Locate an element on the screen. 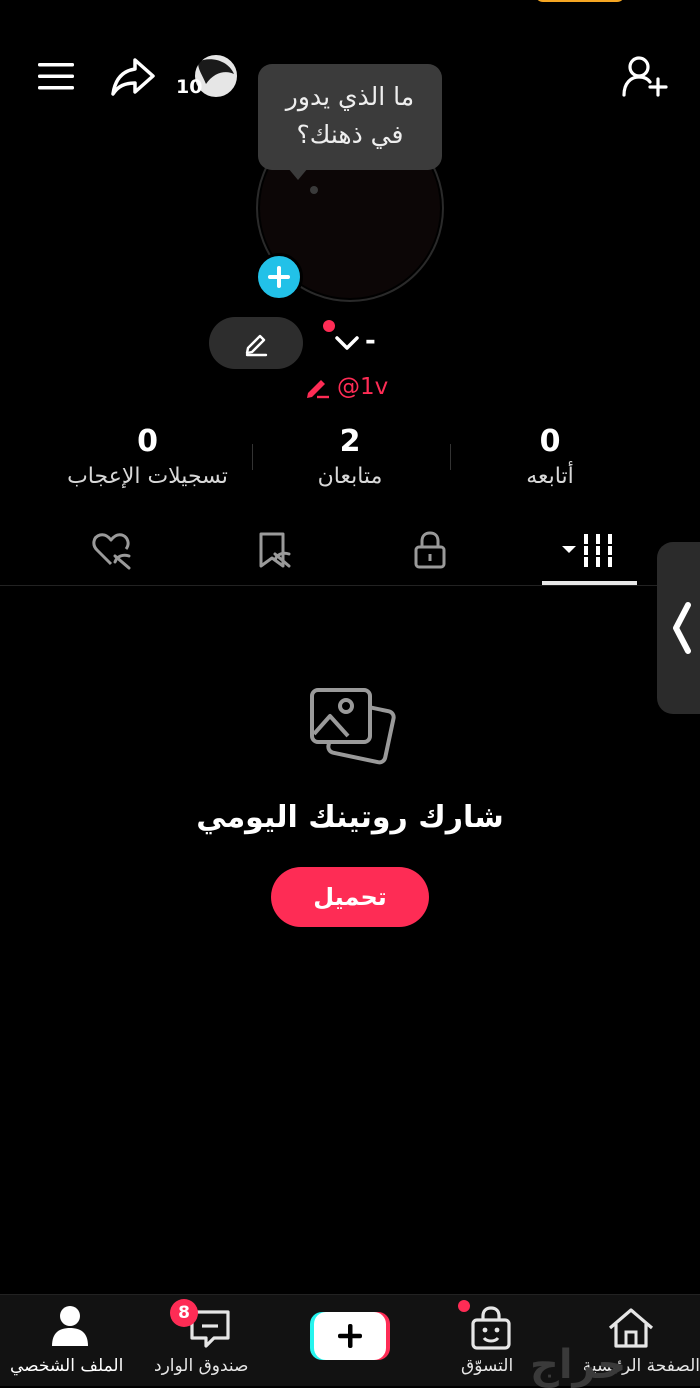 The image size is (700, 1388). tooltip-line-1: ما الذي يدور is located at coordinates (350, 96).